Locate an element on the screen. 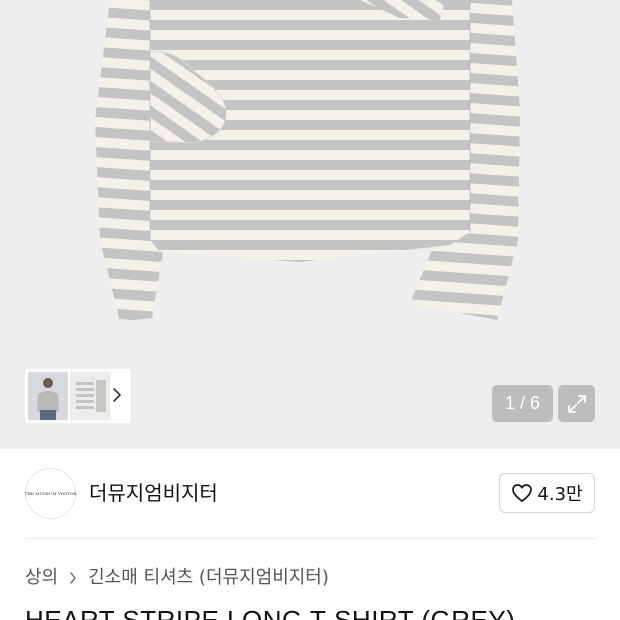 This screenshot has height=620, width=620. brand-logo-text: THE MUSEUM VISITOR is located at coordinates (50, 493).